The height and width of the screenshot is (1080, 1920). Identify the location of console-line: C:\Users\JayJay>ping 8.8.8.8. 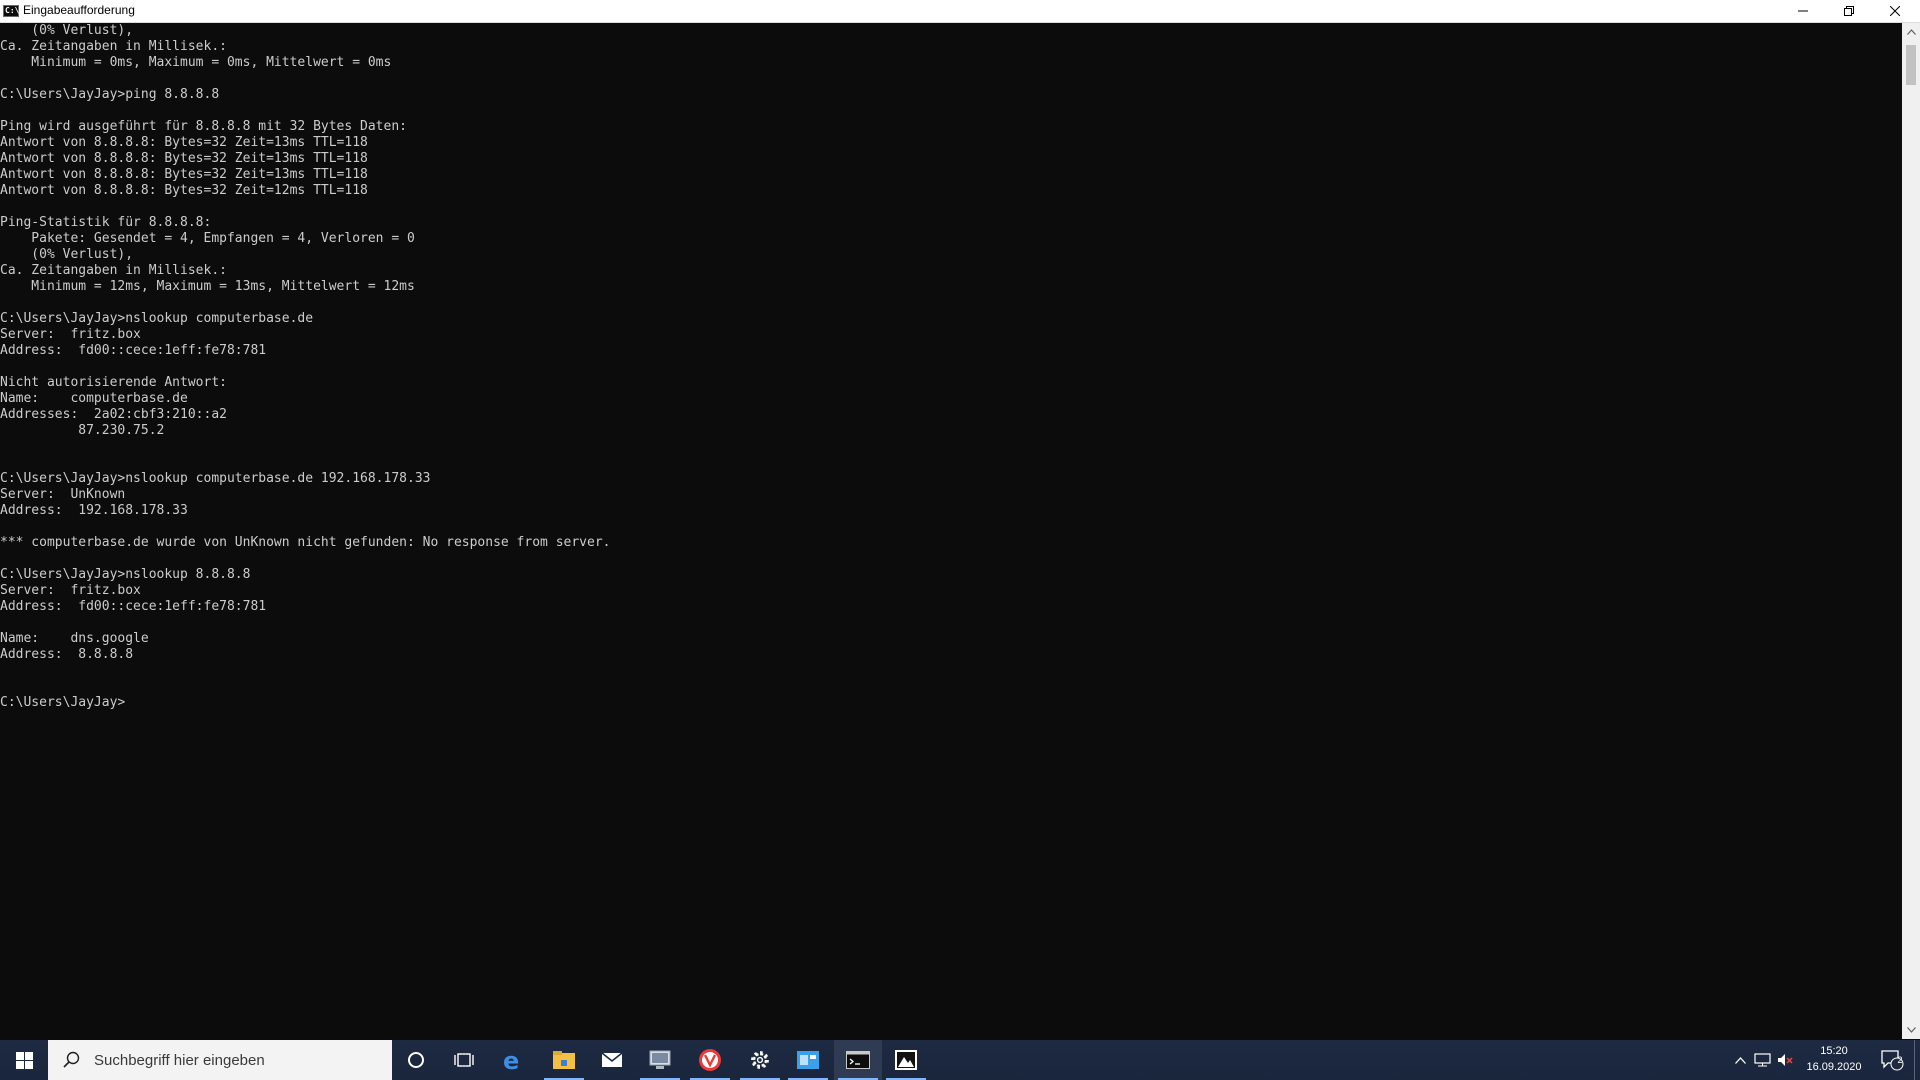
(110, 94).